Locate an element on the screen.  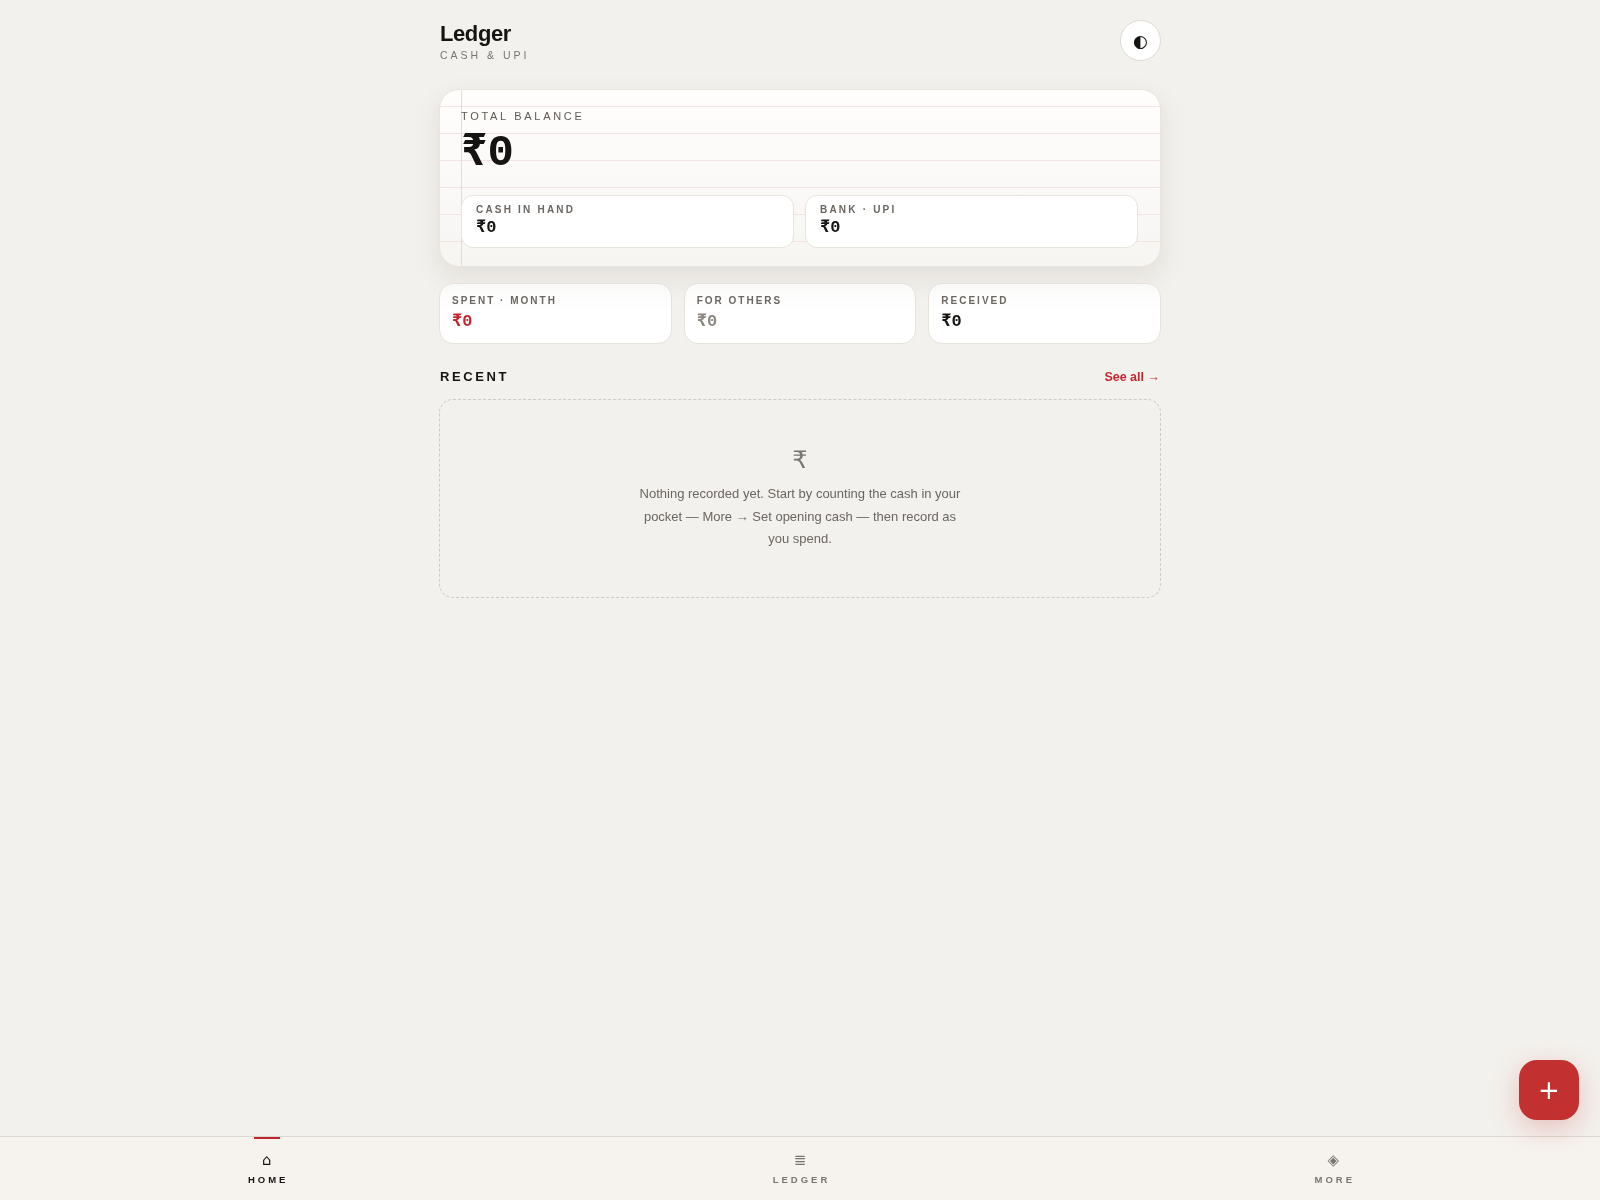
nav-tab: ⌂ HOME is located at coordinates (267, 1168).